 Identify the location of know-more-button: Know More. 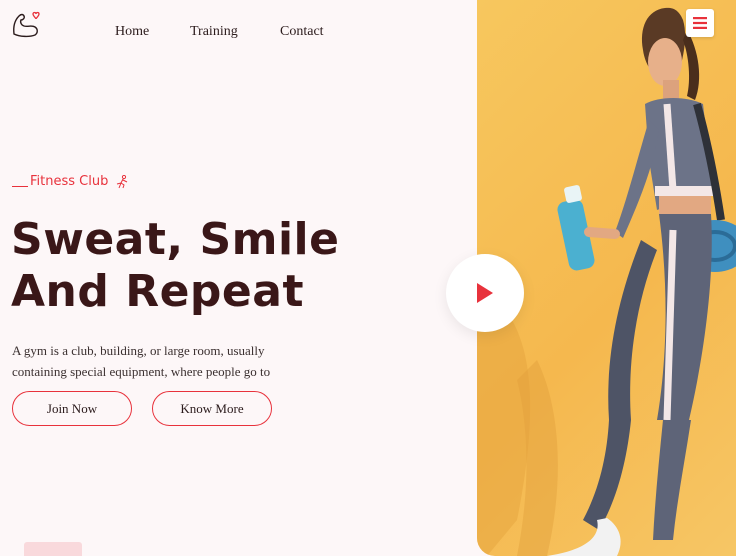
(212, 408).